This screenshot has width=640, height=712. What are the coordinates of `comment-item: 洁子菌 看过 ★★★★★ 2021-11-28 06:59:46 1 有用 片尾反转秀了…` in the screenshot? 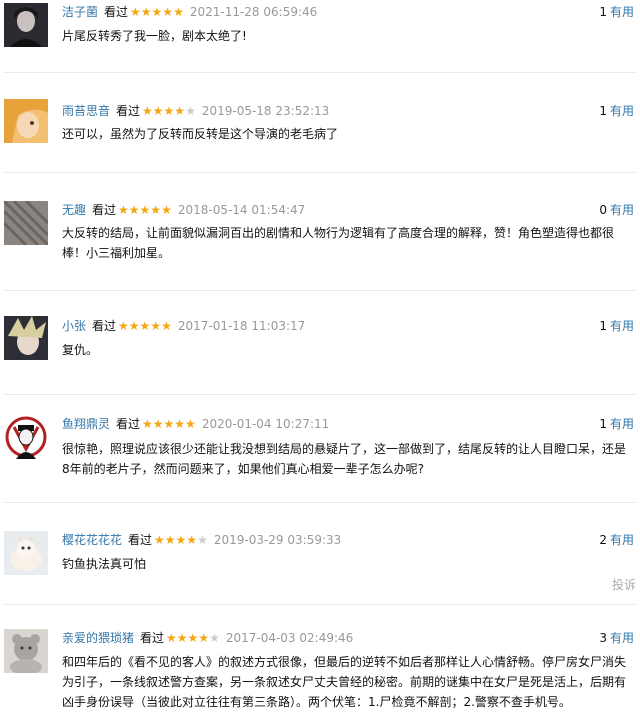 It's located at (320, 36).